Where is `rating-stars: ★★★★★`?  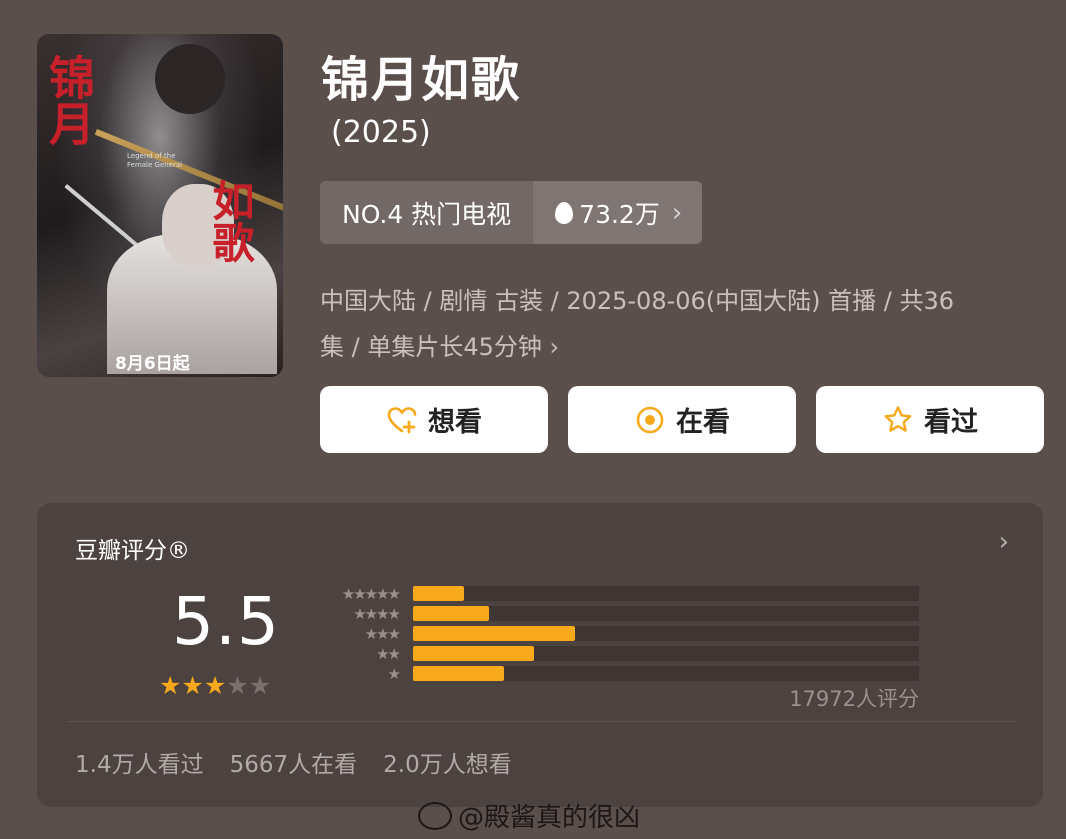 rating-stars: ★★★★★ is located at coordinates (215, 685).